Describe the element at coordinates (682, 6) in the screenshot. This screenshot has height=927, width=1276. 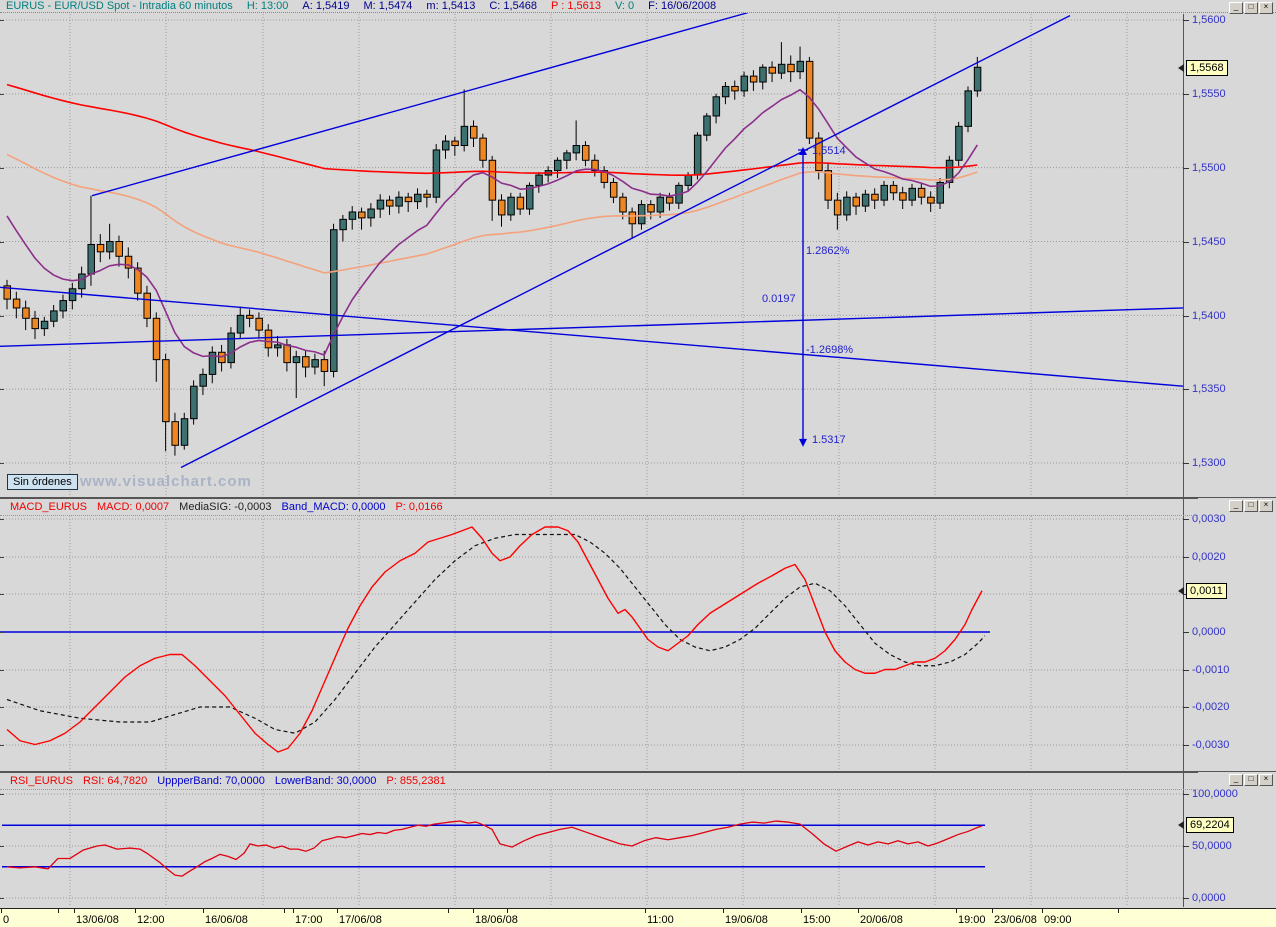
I see `title-segment: F: 16/06/2008` at that location.